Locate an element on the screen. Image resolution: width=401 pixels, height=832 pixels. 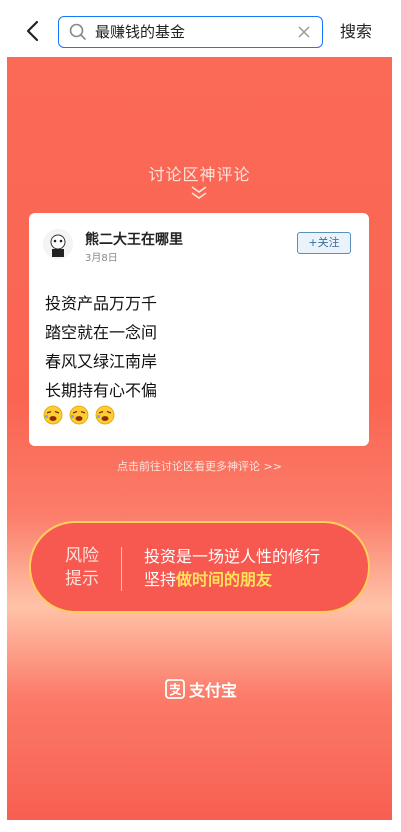
emoji-row is located at coordinates (79, 415).